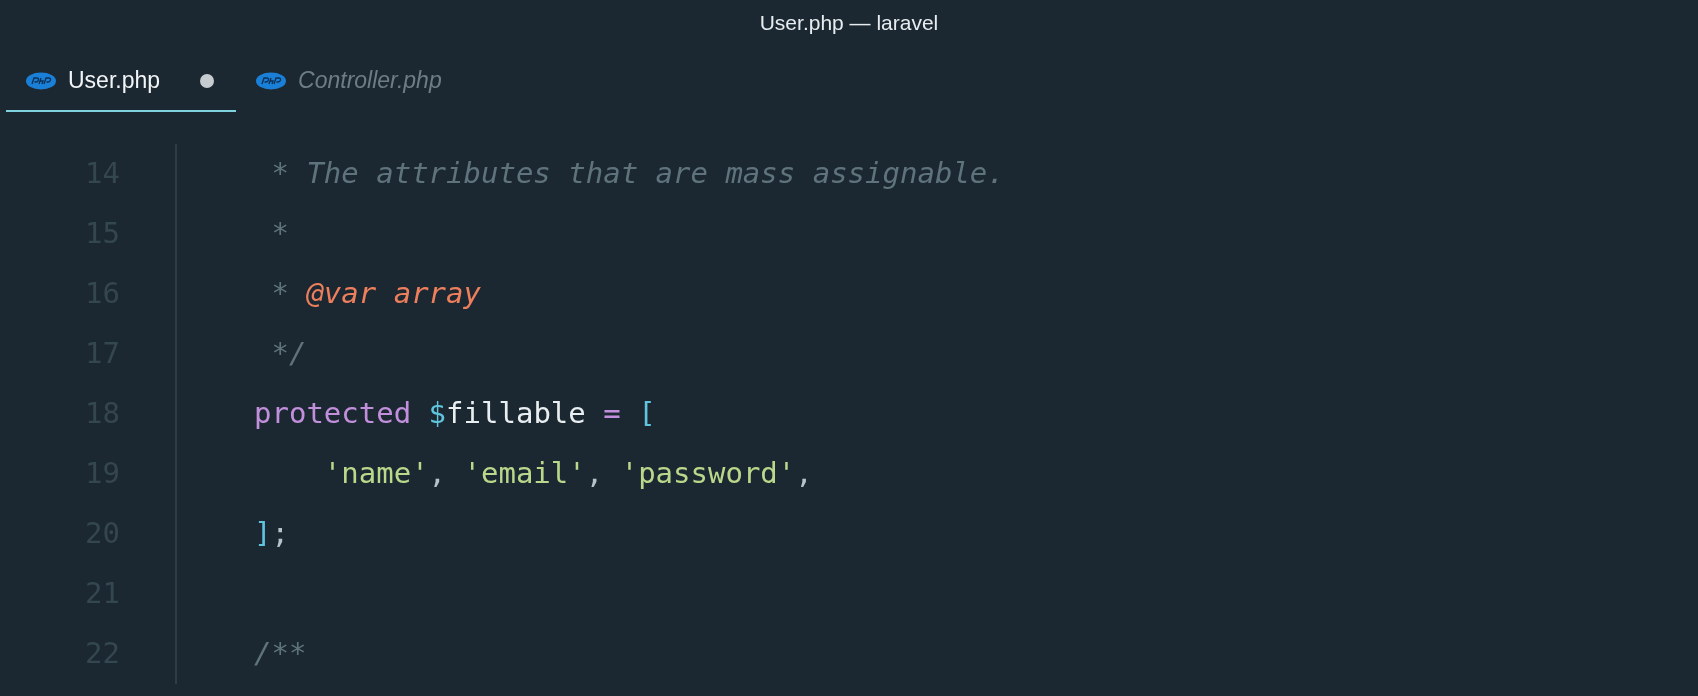 This screenshot has height=696, width=1698. I want to click on editor-tab: Controller.php, so click(350, 81).